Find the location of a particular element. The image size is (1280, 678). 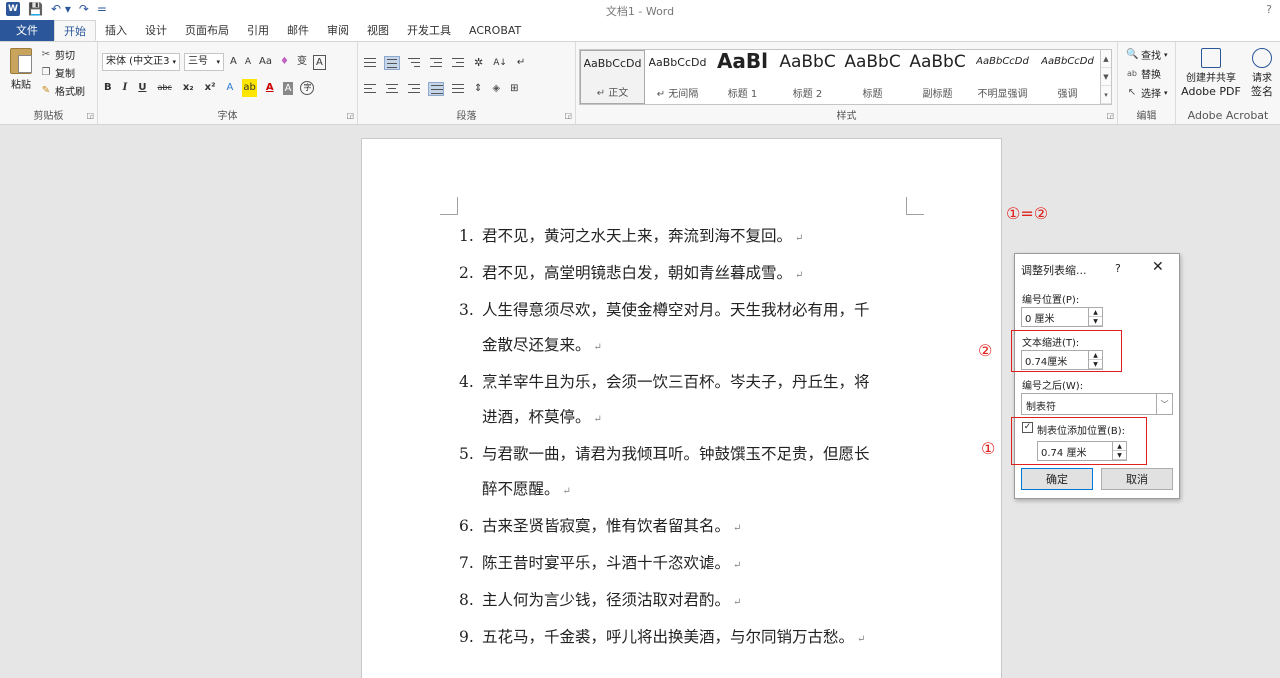

justify-icon is located at coordinates (436, 89).